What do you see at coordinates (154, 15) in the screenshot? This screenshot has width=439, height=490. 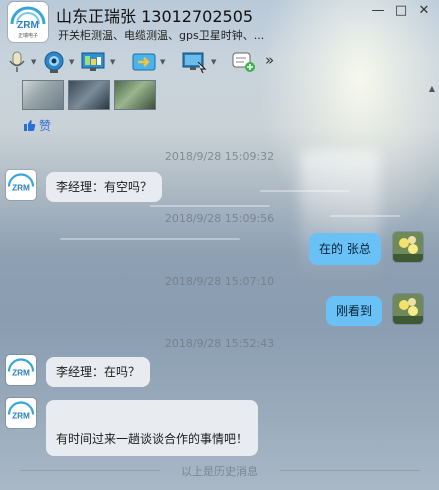 I see `contact-name: 山东正瑞张 13012702505` at bounding box center [154, 15].